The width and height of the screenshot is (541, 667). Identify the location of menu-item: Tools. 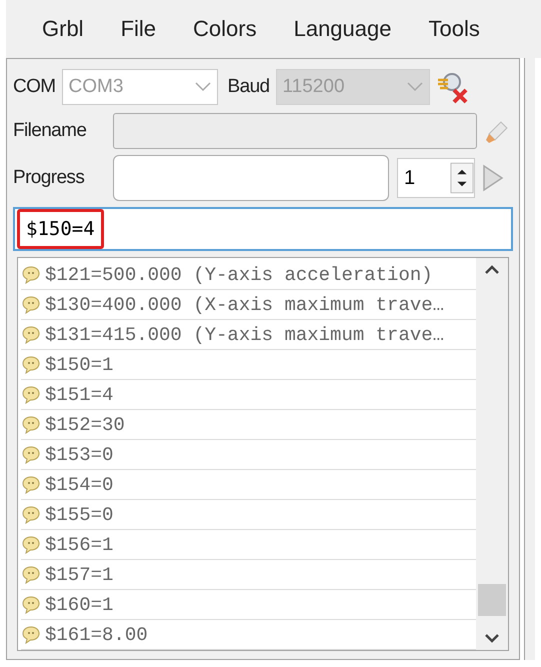
(454, 29).